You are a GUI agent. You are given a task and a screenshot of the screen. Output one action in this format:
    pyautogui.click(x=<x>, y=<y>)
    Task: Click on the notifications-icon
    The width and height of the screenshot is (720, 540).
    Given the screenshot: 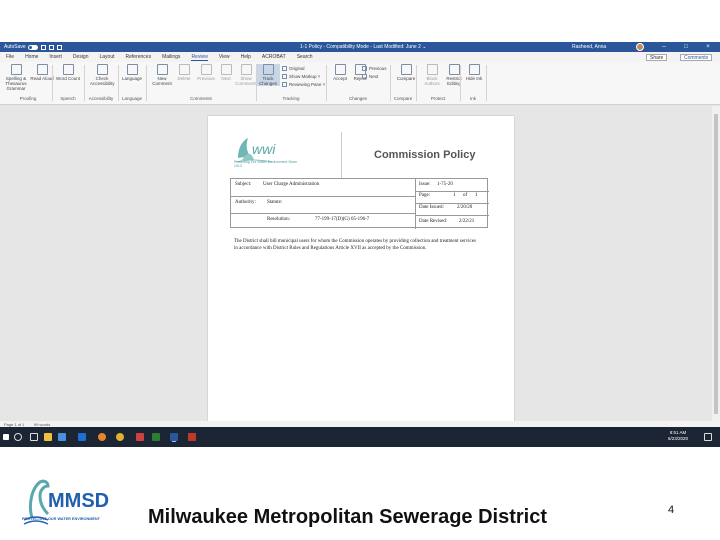 What is the action you would take?
    pyautogui.click(x=708, y=437)
    